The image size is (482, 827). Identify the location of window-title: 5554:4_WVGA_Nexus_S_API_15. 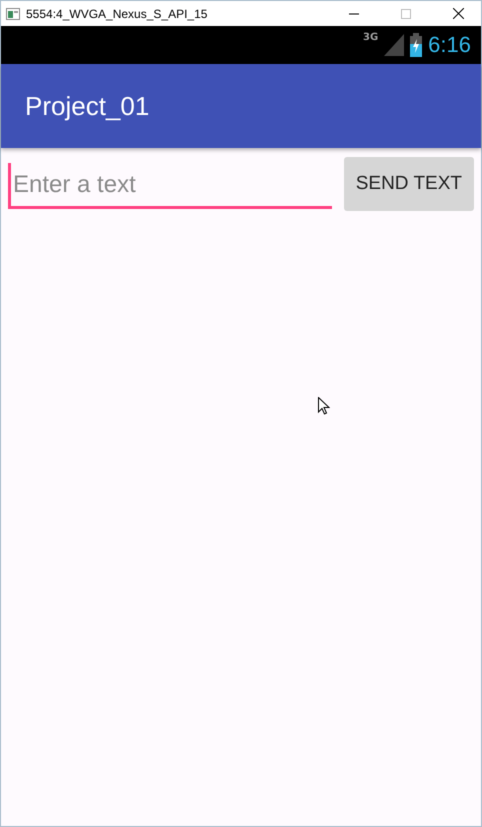
(117, 13).